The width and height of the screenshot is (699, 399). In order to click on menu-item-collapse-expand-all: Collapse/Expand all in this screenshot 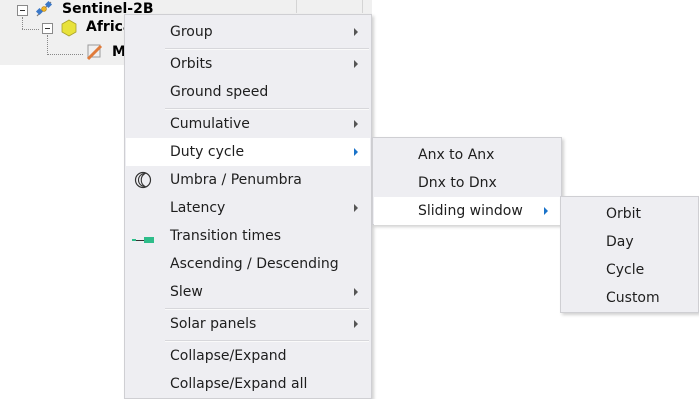, I will do `click(248, 384)`.